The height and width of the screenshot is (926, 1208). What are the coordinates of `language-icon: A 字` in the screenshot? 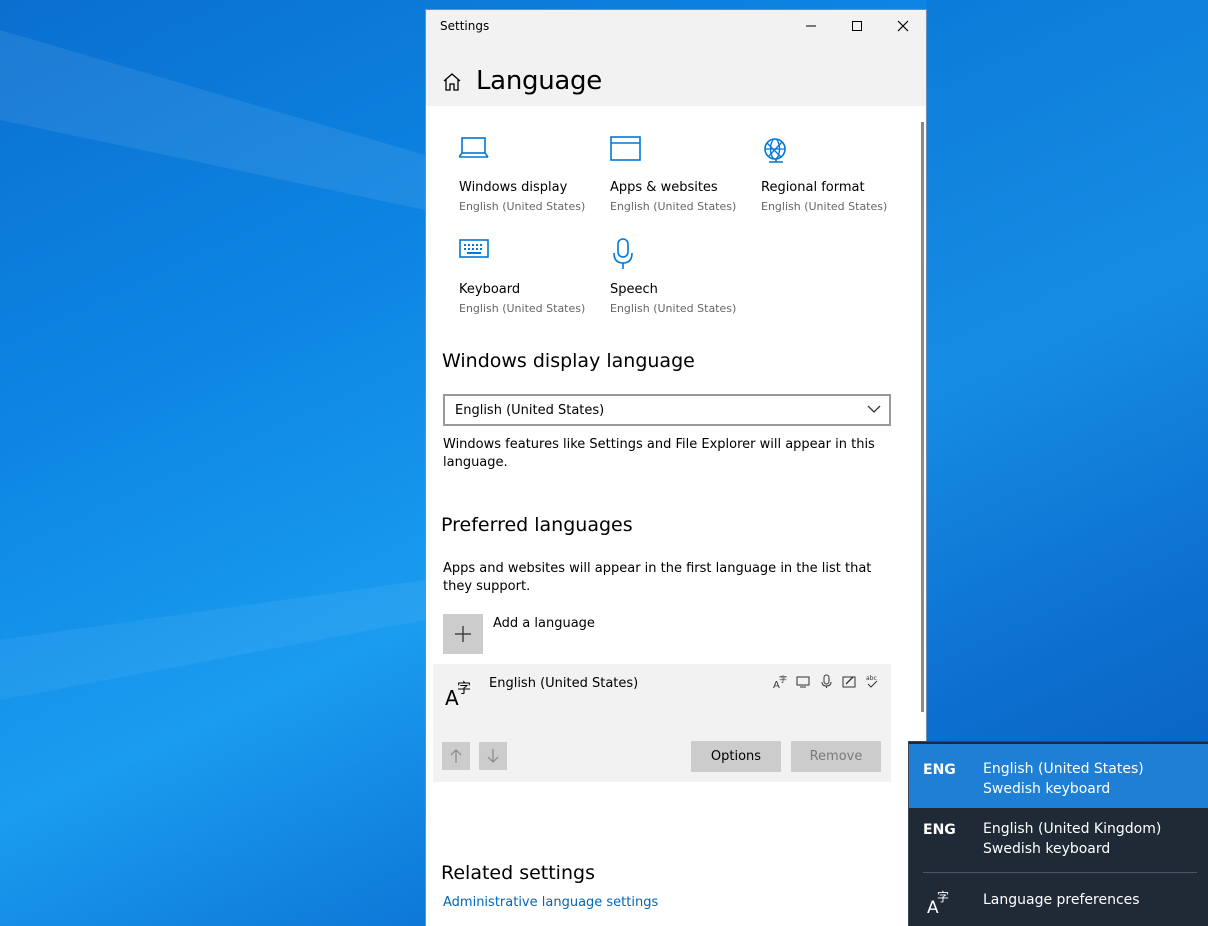 It's located at (458, 694).